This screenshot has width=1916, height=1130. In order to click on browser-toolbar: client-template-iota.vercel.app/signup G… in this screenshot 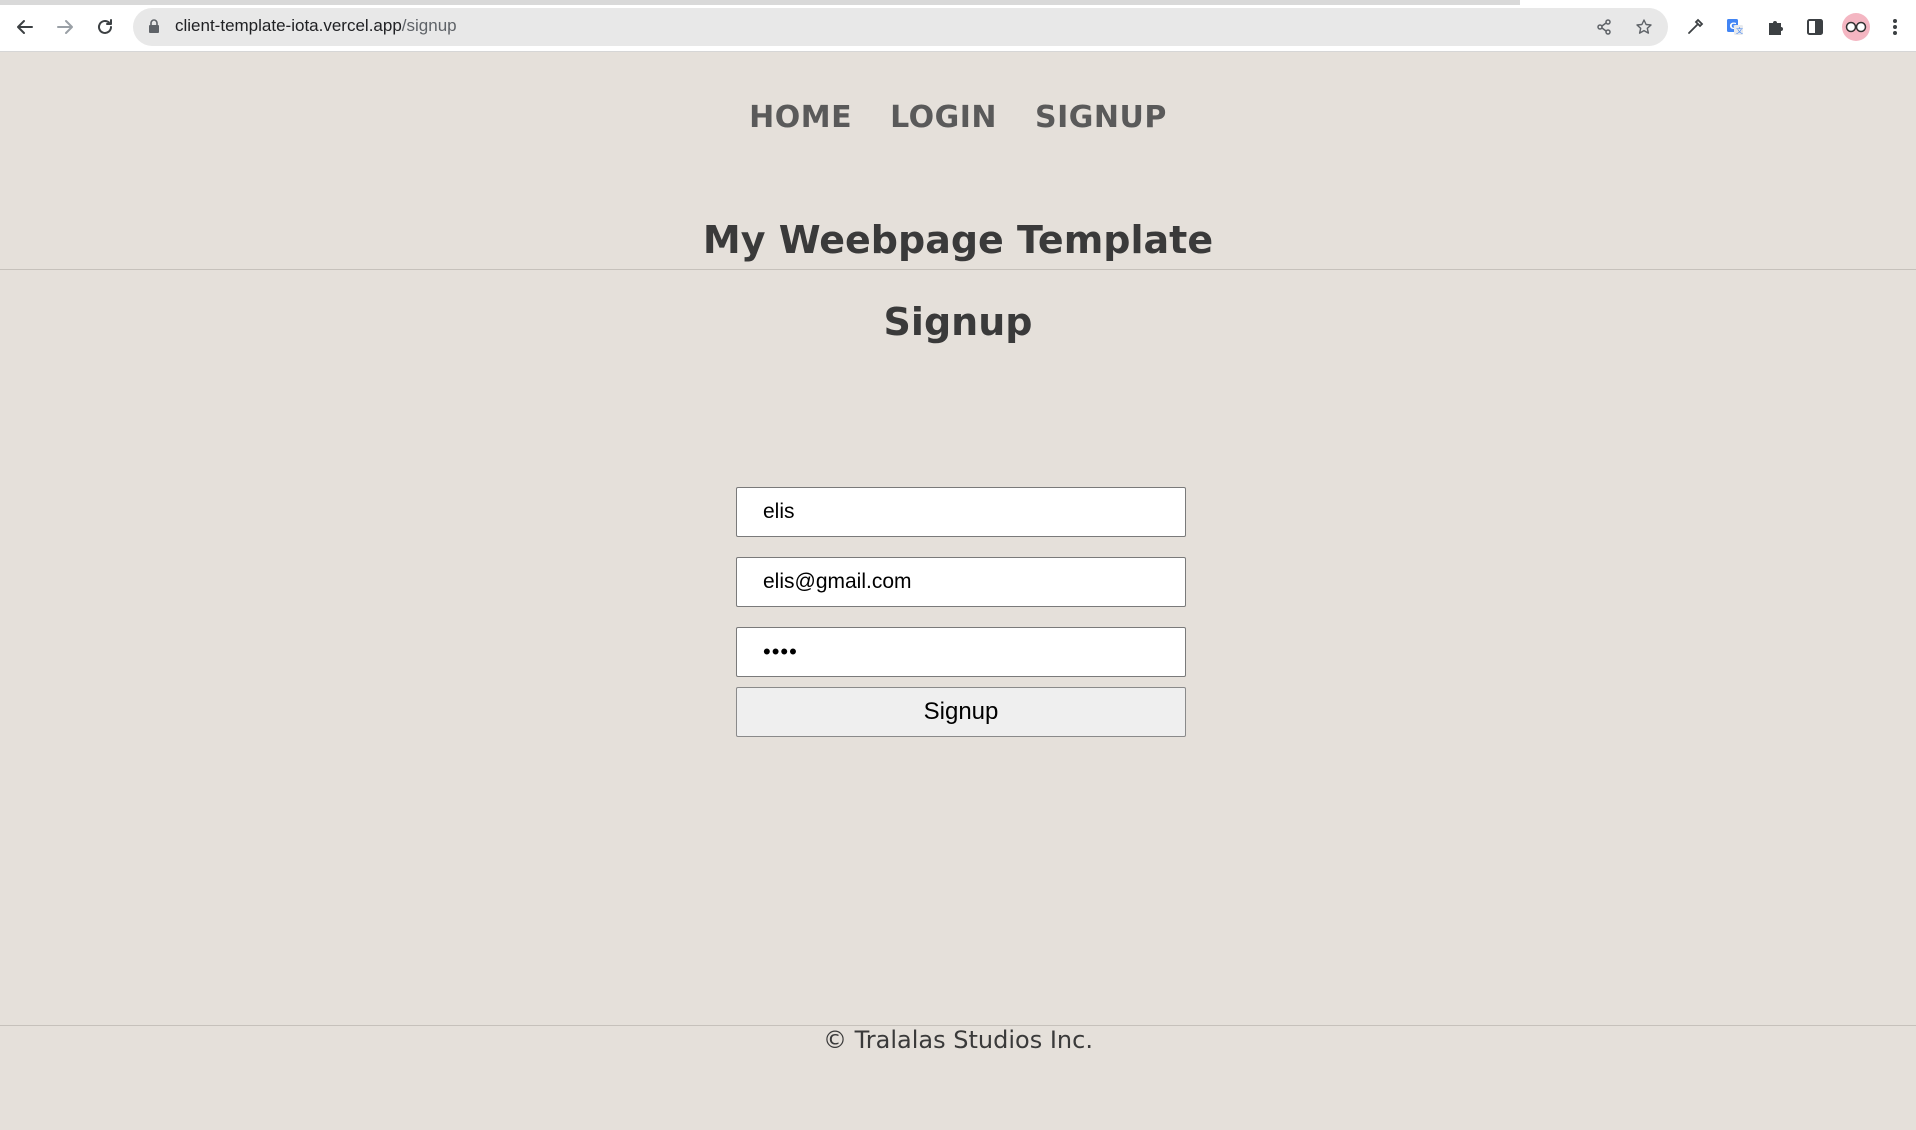, I will do `click(958, 26)`.